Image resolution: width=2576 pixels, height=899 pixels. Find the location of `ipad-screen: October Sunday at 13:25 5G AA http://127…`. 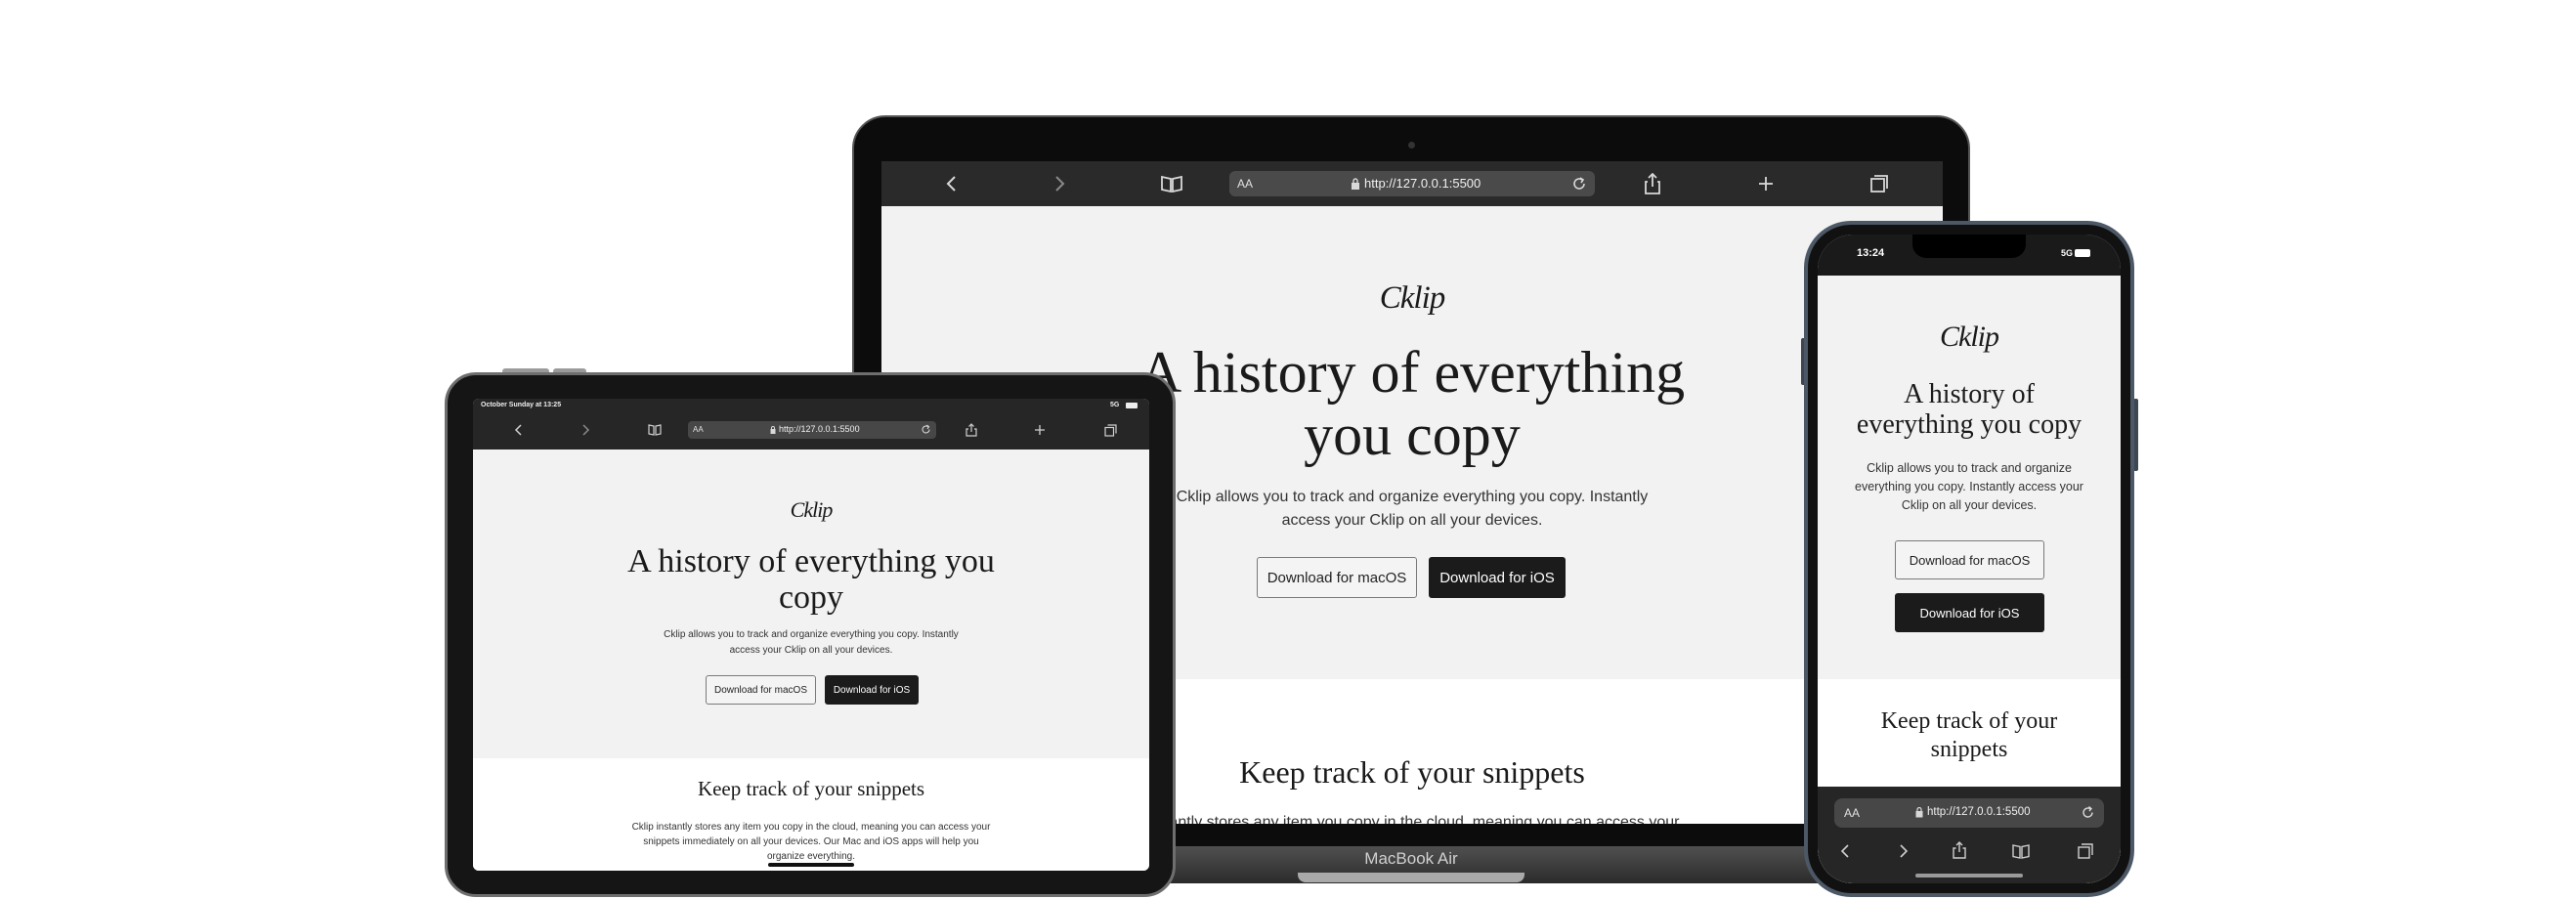

ipad-screen: October Sunday at 13:25 5G AA http://127… is located at coordinates (811, 635).